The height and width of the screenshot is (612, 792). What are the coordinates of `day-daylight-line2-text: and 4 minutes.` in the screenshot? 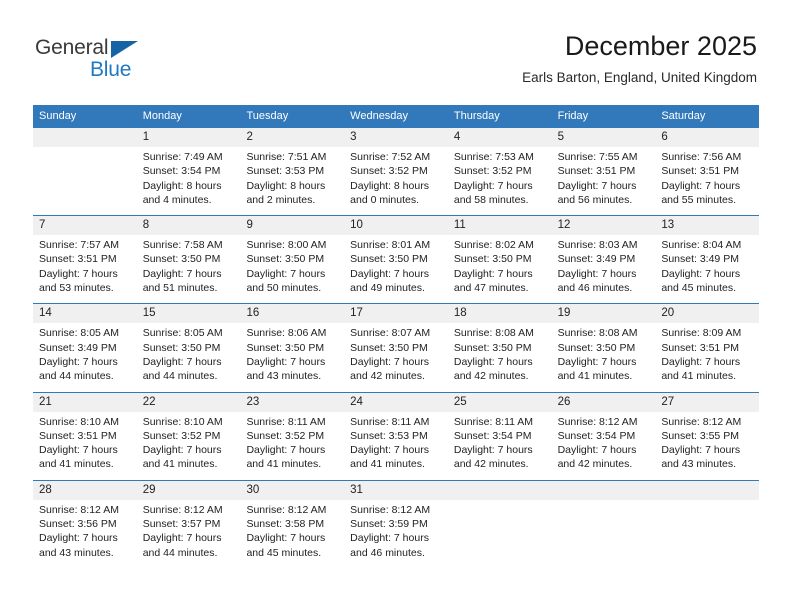 It's located at (177, 199).